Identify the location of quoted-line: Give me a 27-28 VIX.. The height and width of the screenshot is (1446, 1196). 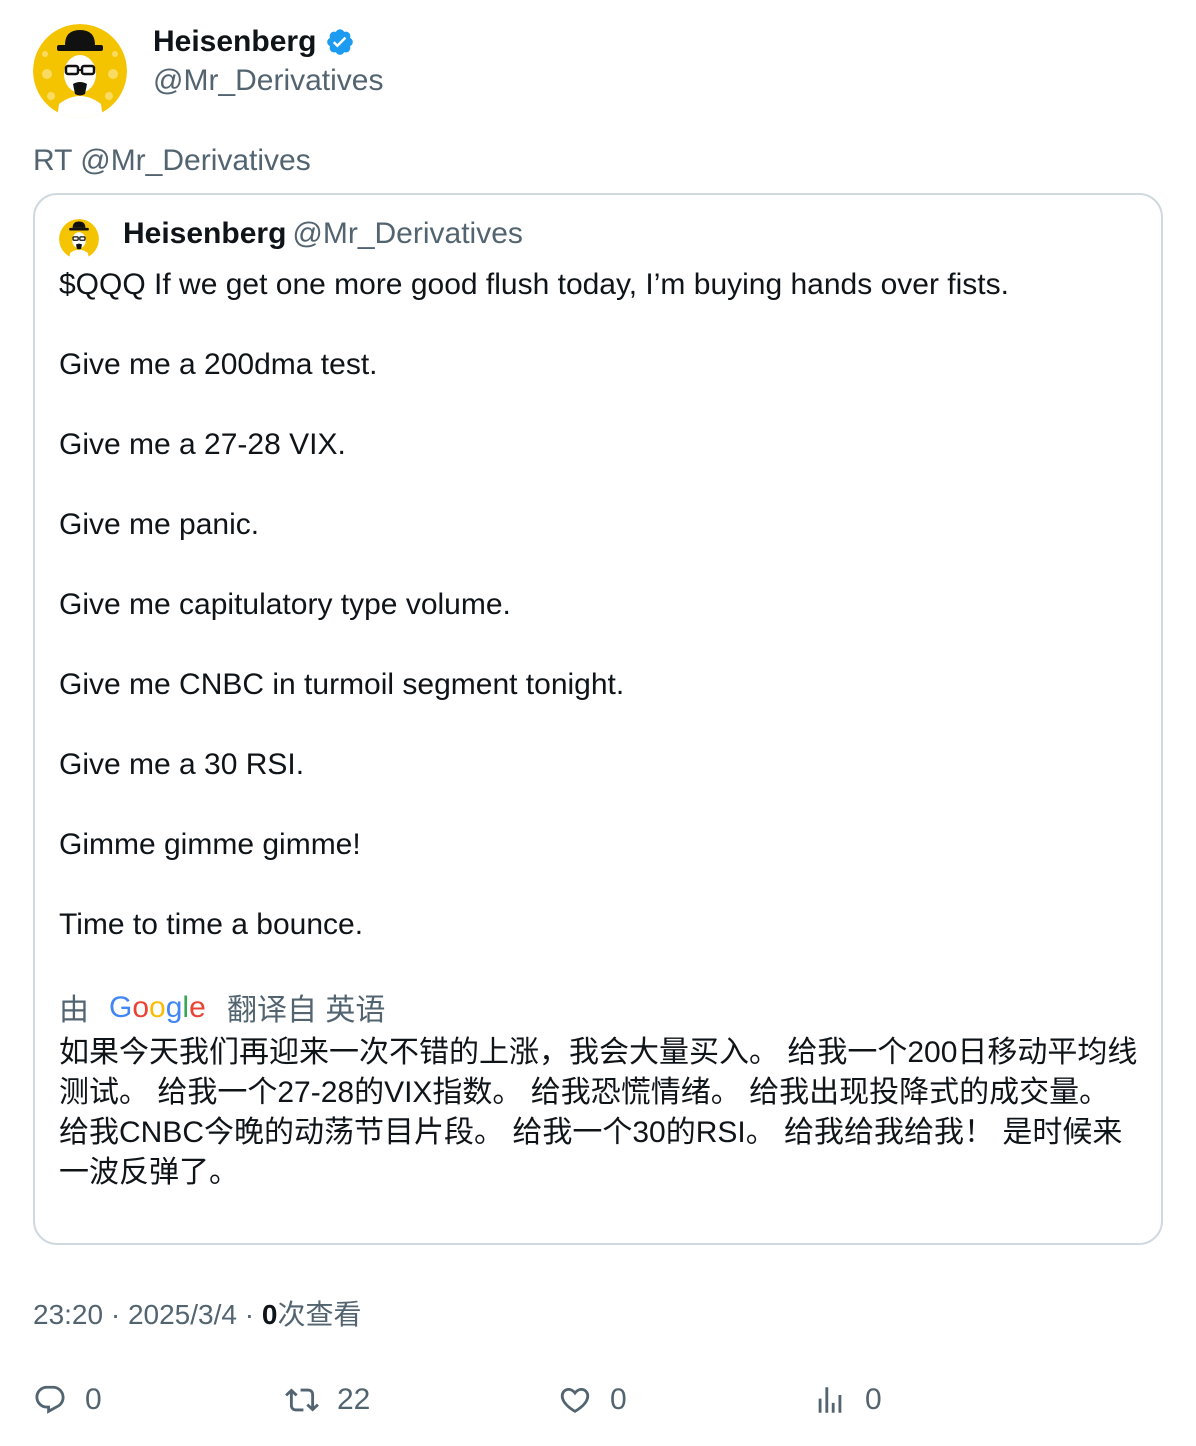
(202, 444).